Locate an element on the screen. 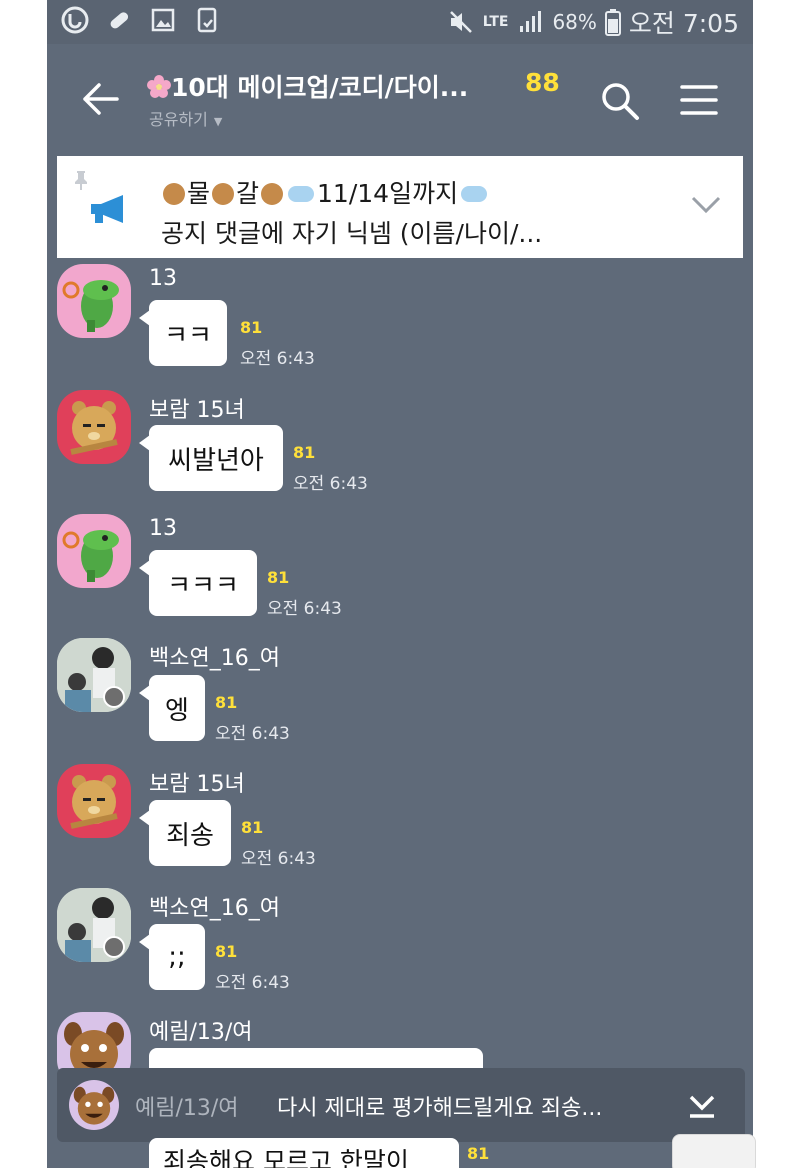 The image size is (800, 1168). preview-avatar is located at coordinates (94, 1105).